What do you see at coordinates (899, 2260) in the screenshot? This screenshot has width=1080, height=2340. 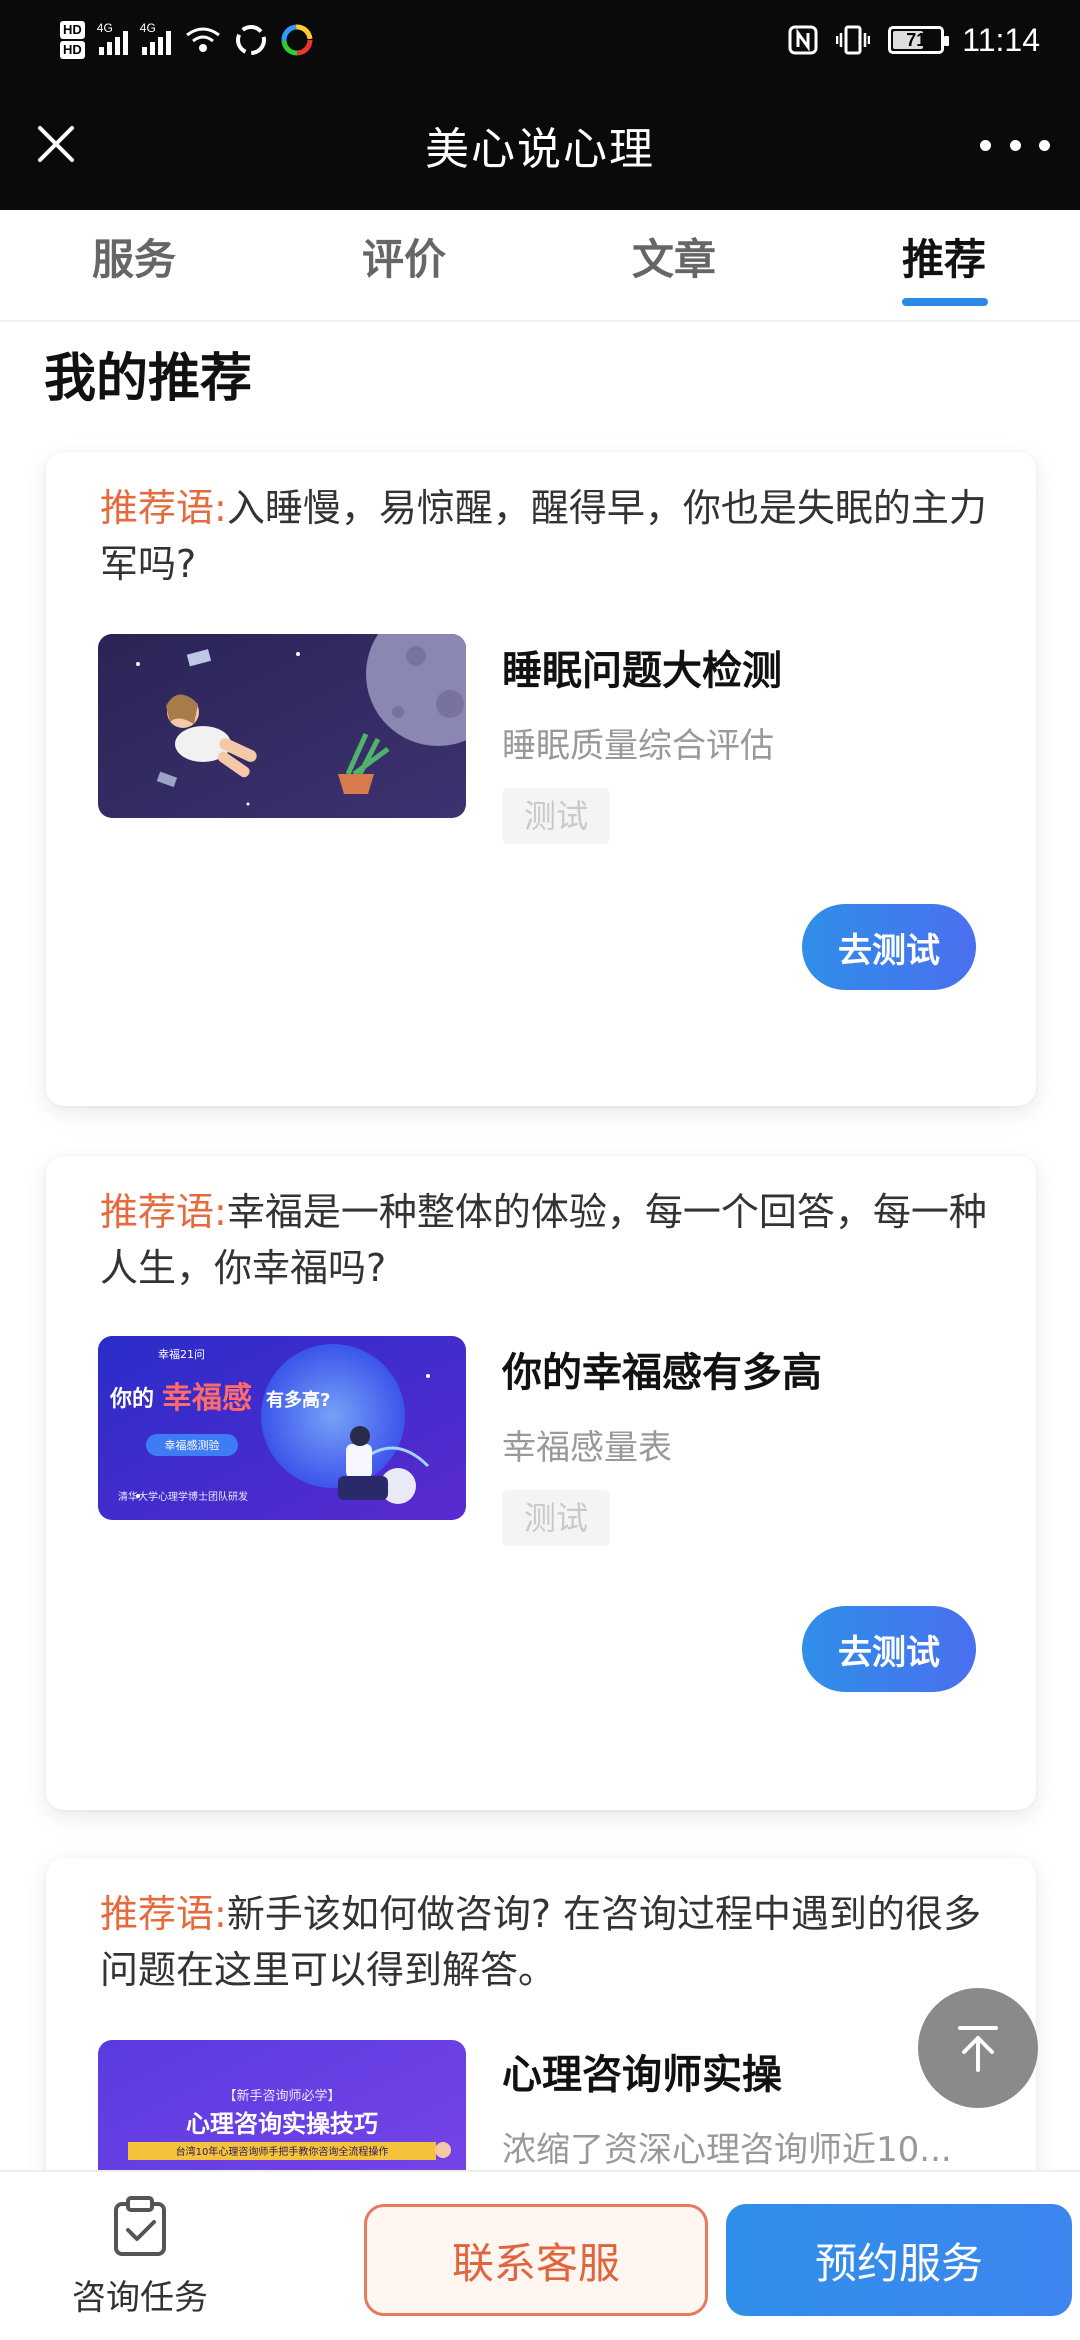 I see `book-service-button: 预约服务` at bounding box center [899, 2260].